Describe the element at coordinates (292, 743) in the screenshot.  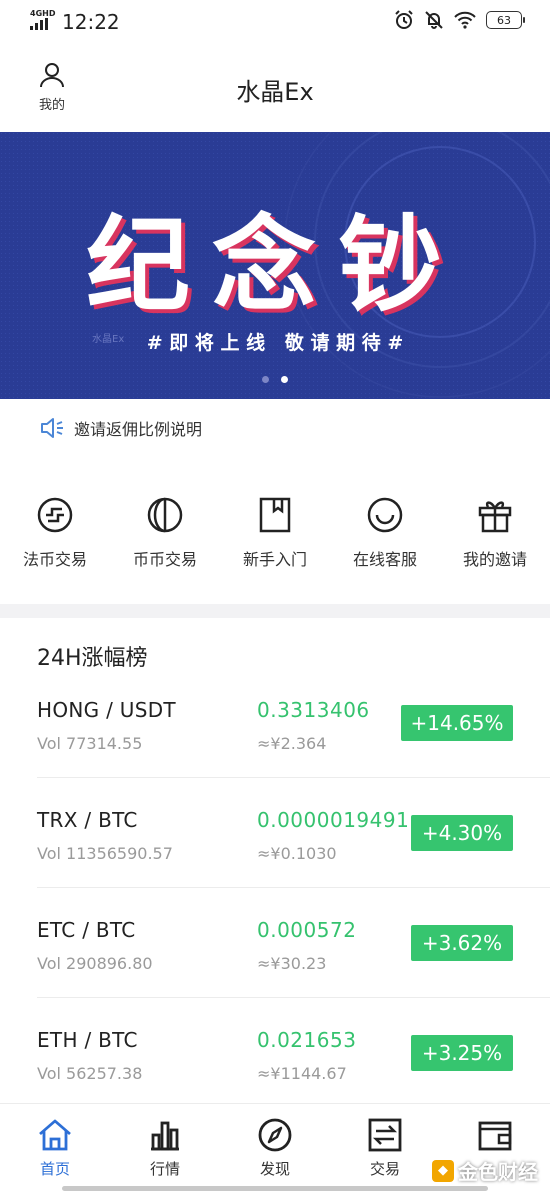
I see `cny-price: ≈¥2.364` at that location.